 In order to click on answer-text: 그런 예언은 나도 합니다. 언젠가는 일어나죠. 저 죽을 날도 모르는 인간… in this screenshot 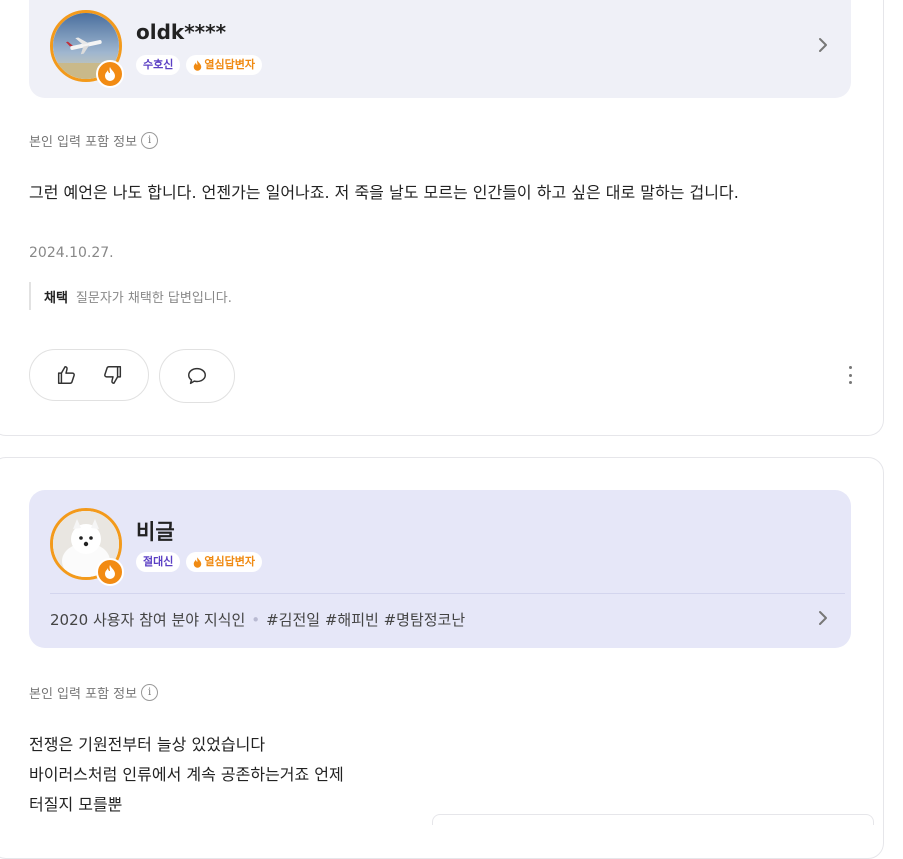, I will do `click(384, 193)`.